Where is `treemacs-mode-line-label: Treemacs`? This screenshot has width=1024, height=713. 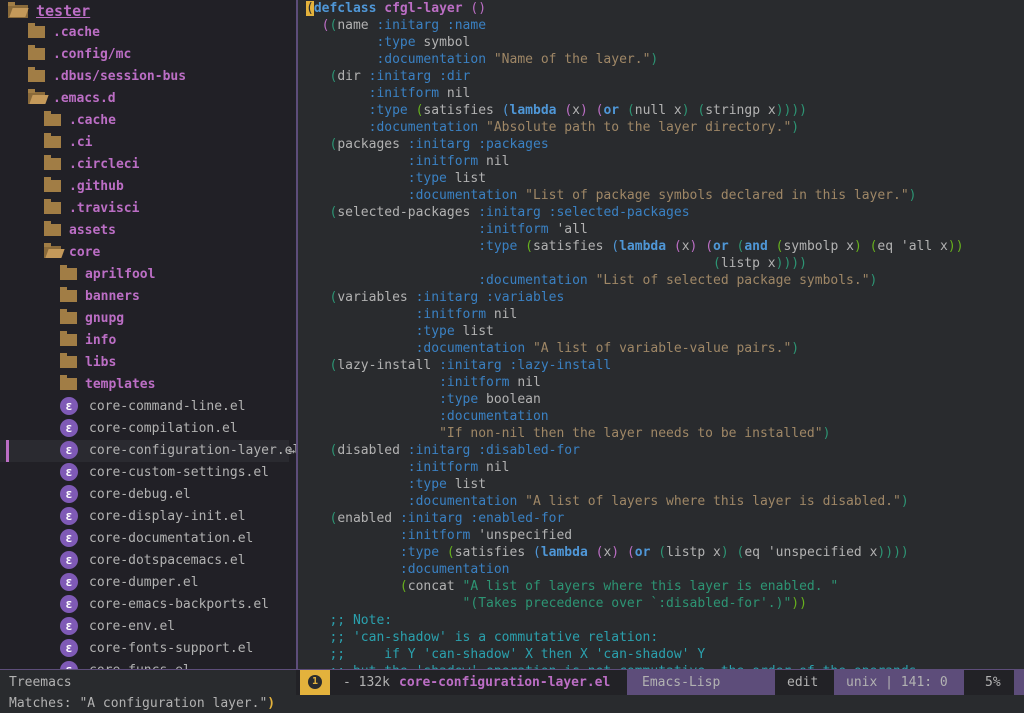
treemacs-mode-line-label: Treemacs is located at coordinates (148, 682).